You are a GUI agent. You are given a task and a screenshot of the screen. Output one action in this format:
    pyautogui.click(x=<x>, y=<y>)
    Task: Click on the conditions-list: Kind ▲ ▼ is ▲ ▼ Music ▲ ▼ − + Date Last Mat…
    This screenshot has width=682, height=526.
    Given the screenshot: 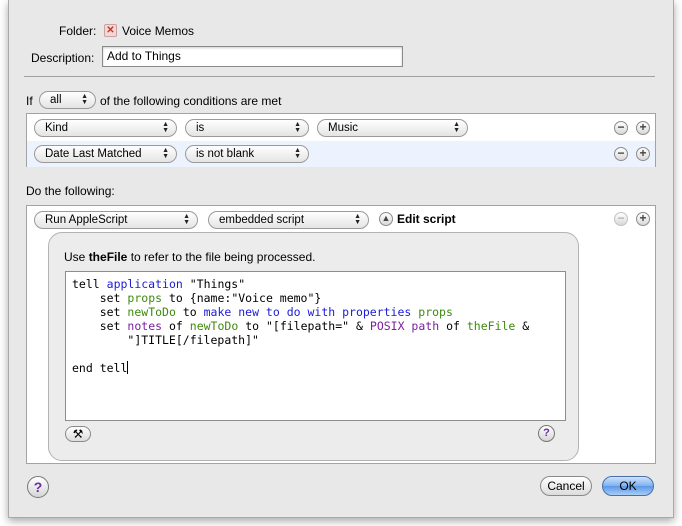 What is the action you would take?
    pyautogui.click(x=341, y=140)
    